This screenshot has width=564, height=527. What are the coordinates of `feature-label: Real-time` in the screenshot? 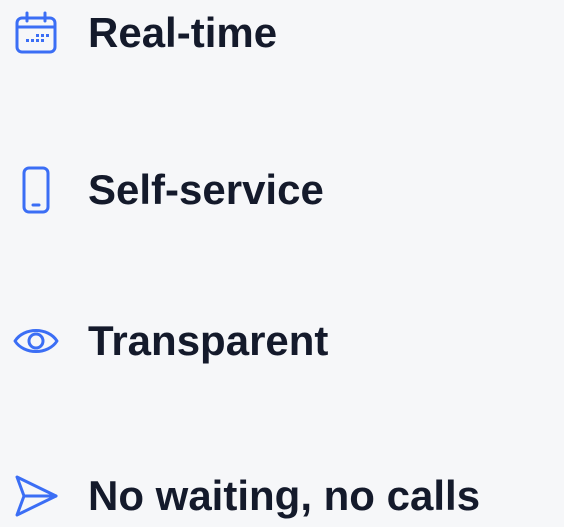 It's located at (183, 32).